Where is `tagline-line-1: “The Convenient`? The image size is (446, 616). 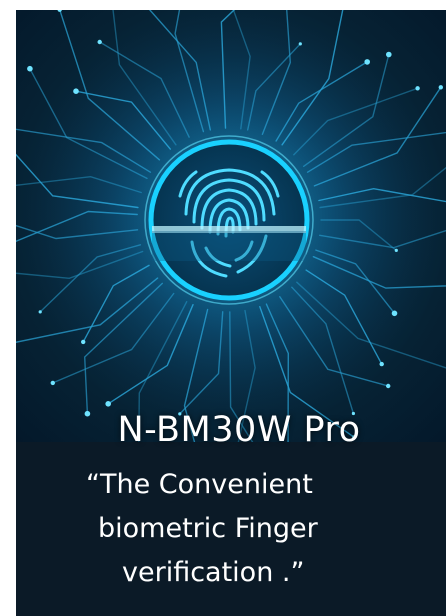 tagline-line-1: “The Convenient is located at coordinates (199, 484).